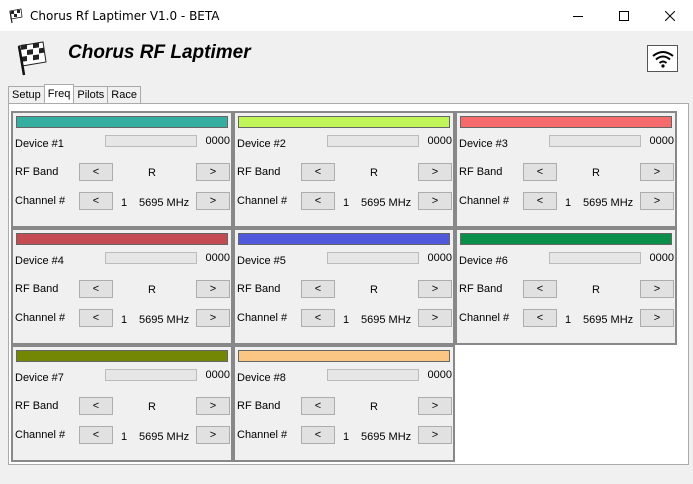  Describe the element at coordinates (26, 94) in the screenshot. I see `tab-setup: Setup` at that location.